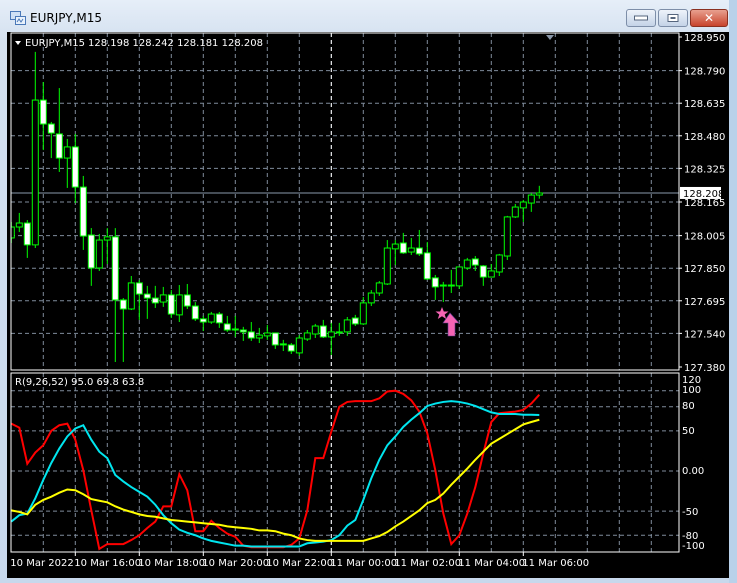 This screenshot has height=583, width=737. What do you see at coordinates (235, 563) in the screenshot?
I see `time-label: 10 Mar 20:00` at bounding box center [235, 563].